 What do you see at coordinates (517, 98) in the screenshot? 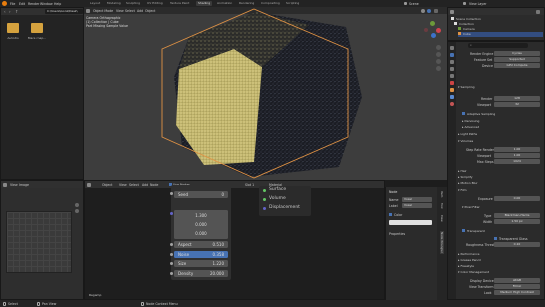
I see `render-samples-field: 128` at bounding box center [517, 98].